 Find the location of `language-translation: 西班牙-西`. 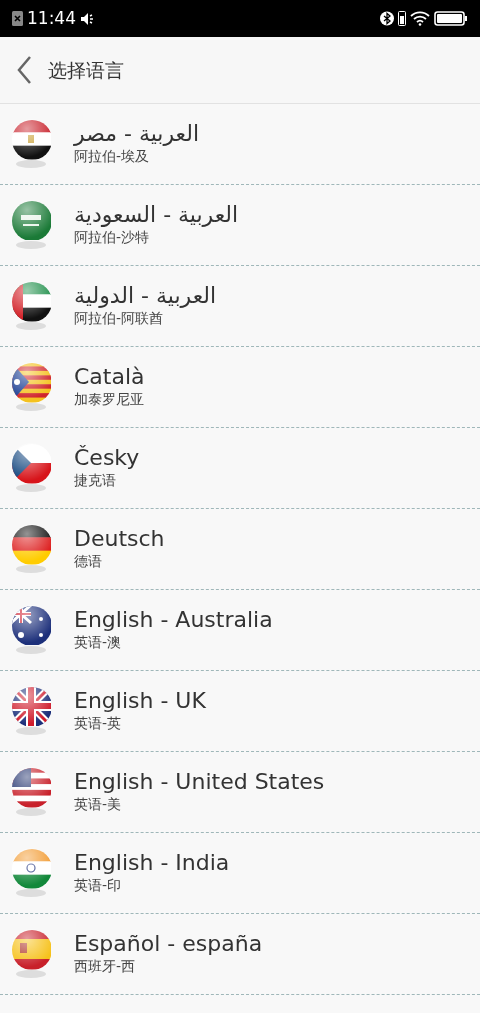

language-translation: 西班牙-西 is located at coordinates (105, 967).